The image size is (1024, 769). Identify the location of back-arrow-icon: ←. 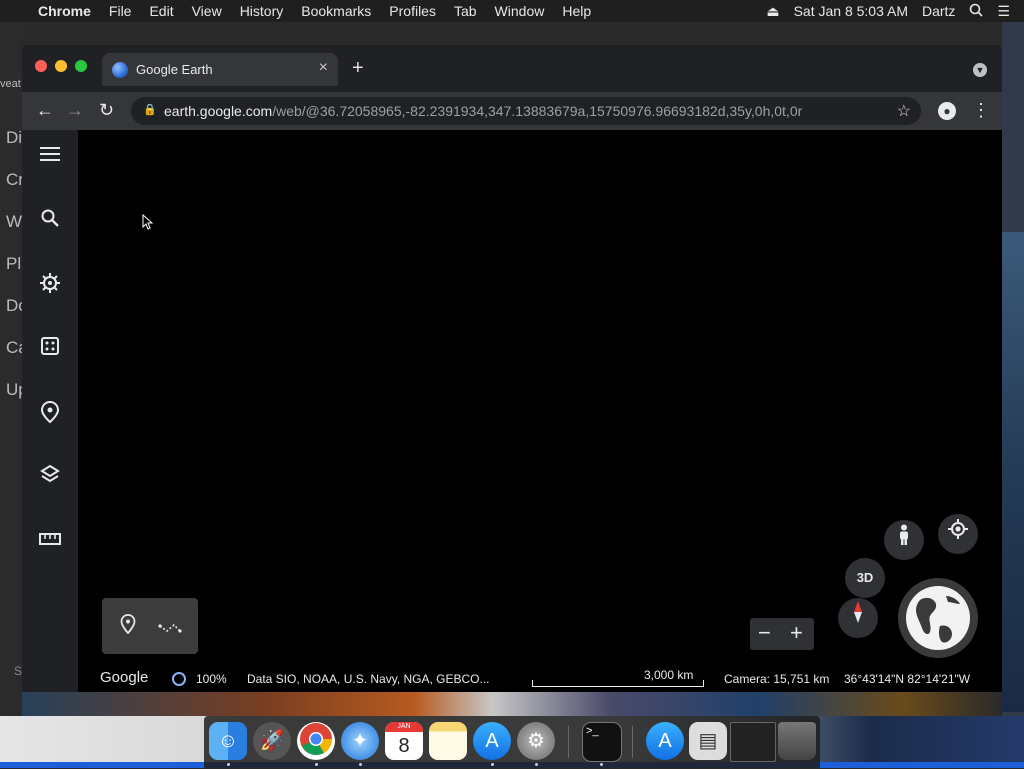
(45, 110).